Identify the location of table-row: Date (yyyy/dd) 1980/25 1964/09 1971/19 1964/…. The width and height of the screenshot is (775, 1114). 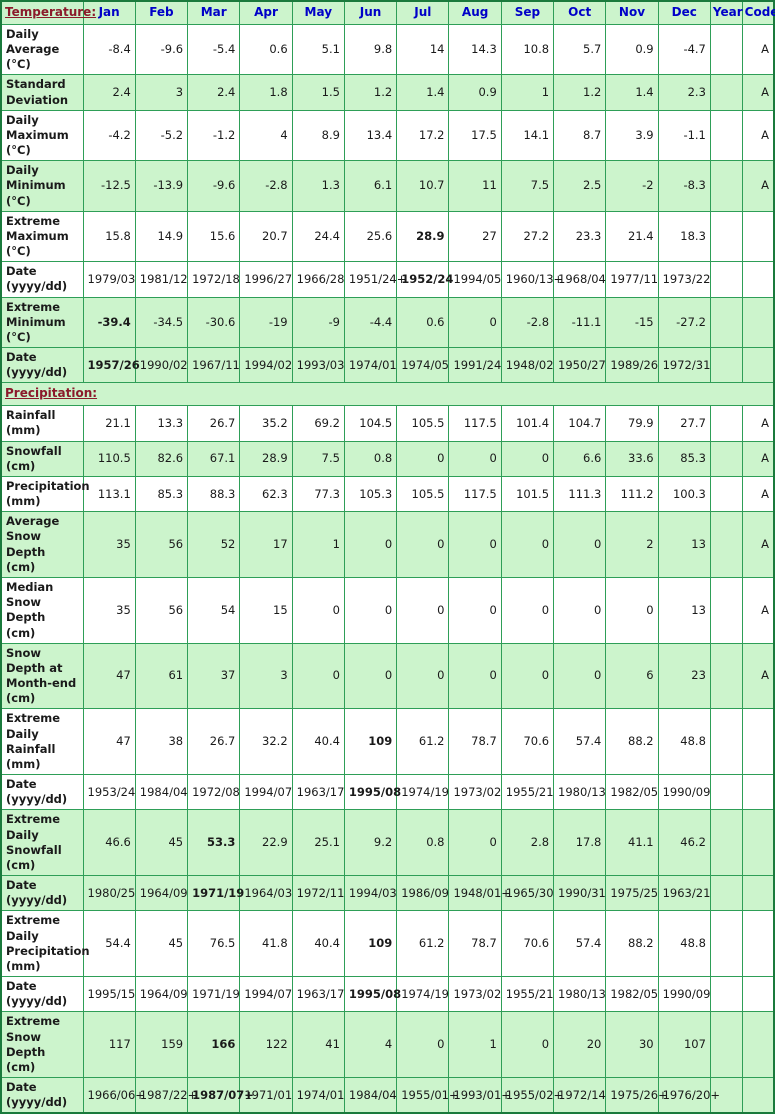
(387, 893).